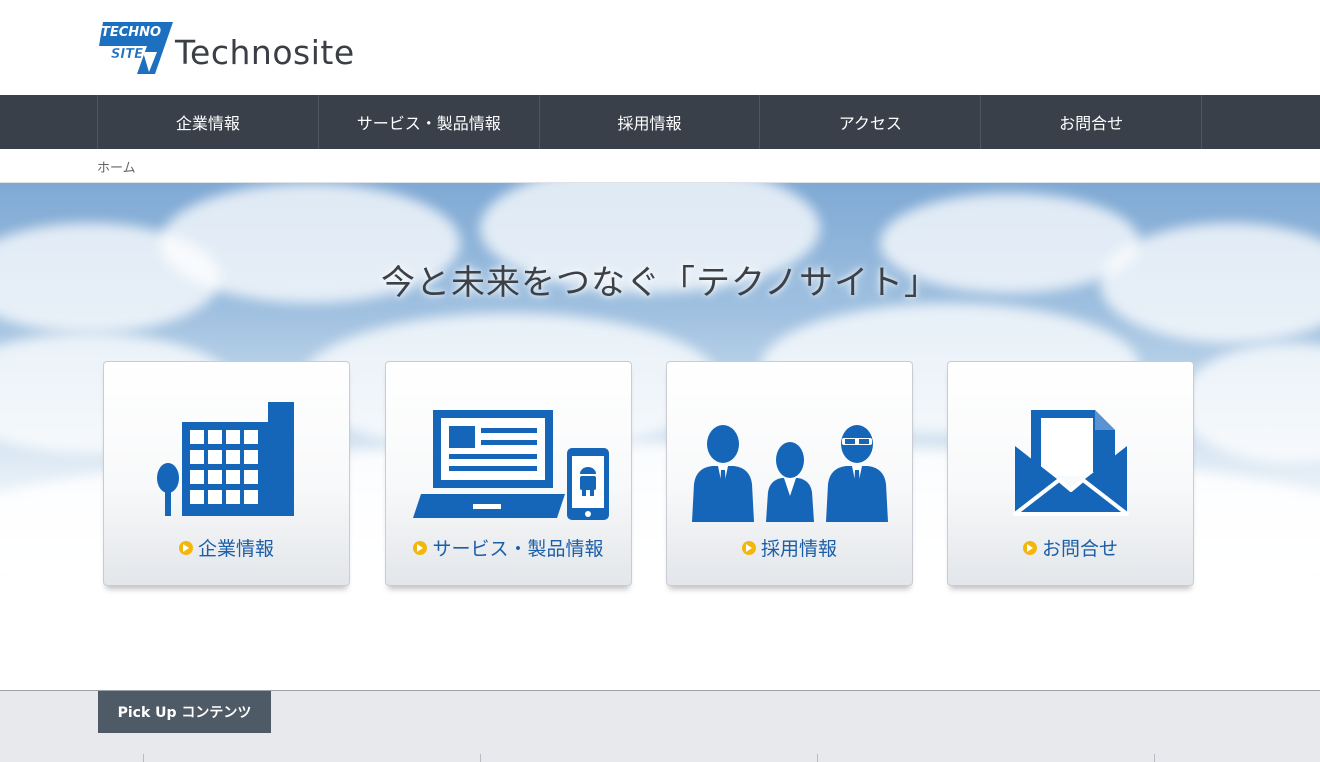  What do you see at coordinates (660, 283) in the screenshot?
I see `hero-title: 今と未来をつなぐ「テクノサイト」` at bounding box center [660, 283].